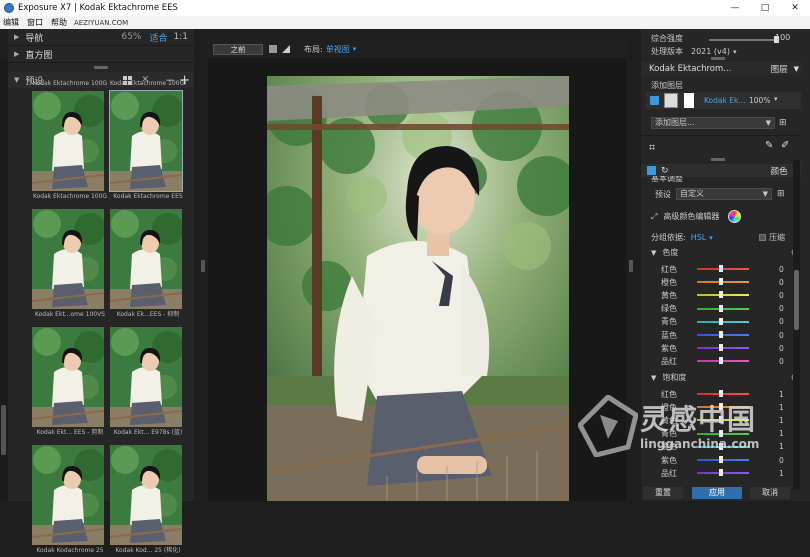  What do you see at coordinates (735, 8) in the screenshot?
I see `minimize-button: —` at bounding box center [735, 8].